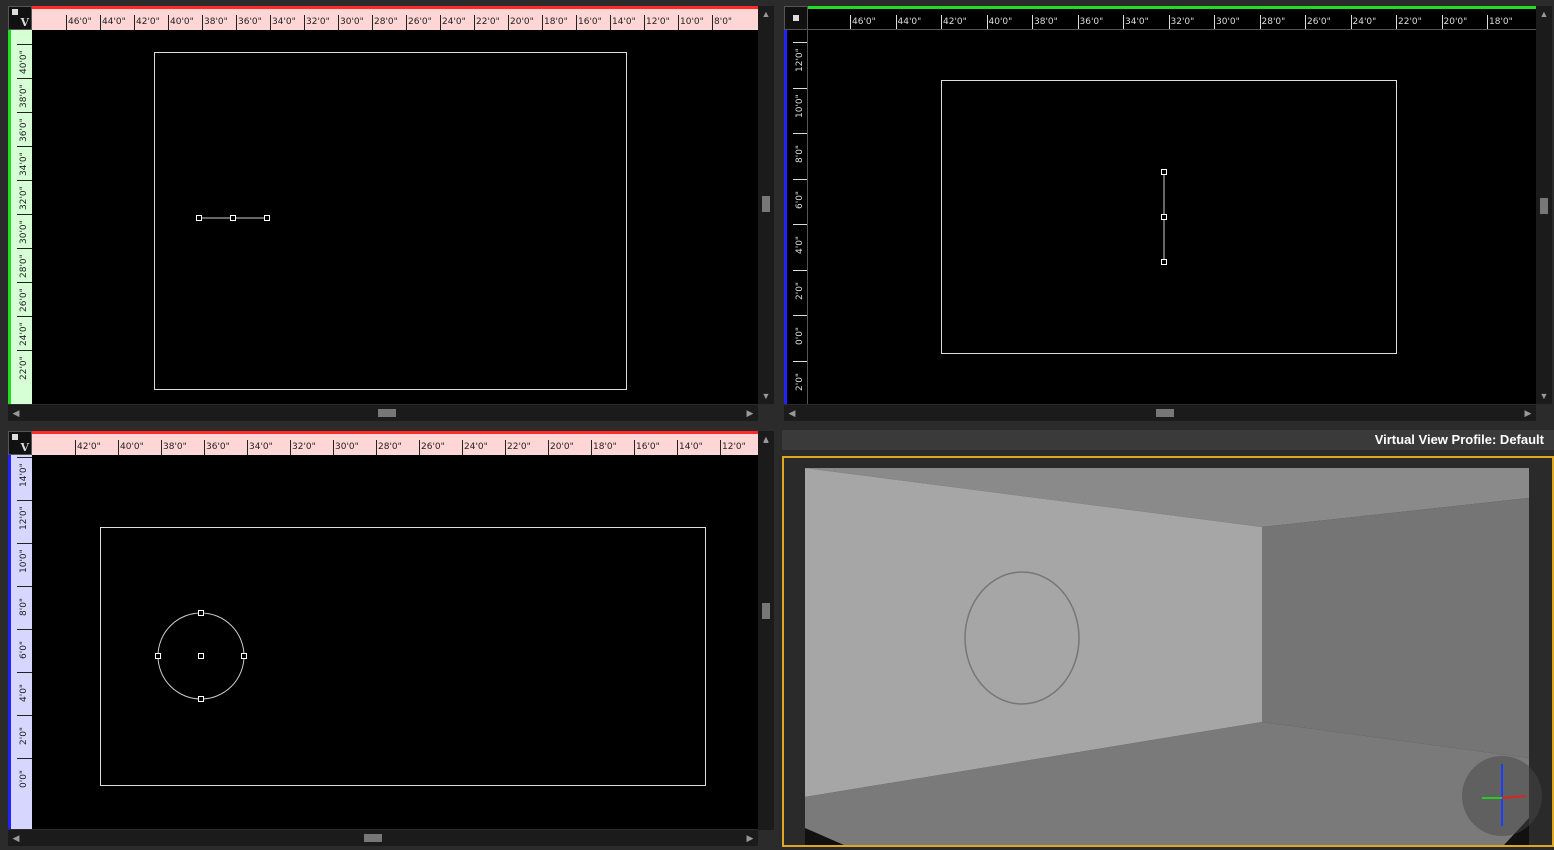  I want to click on ruler-label: 30'0", so click(24, 232).